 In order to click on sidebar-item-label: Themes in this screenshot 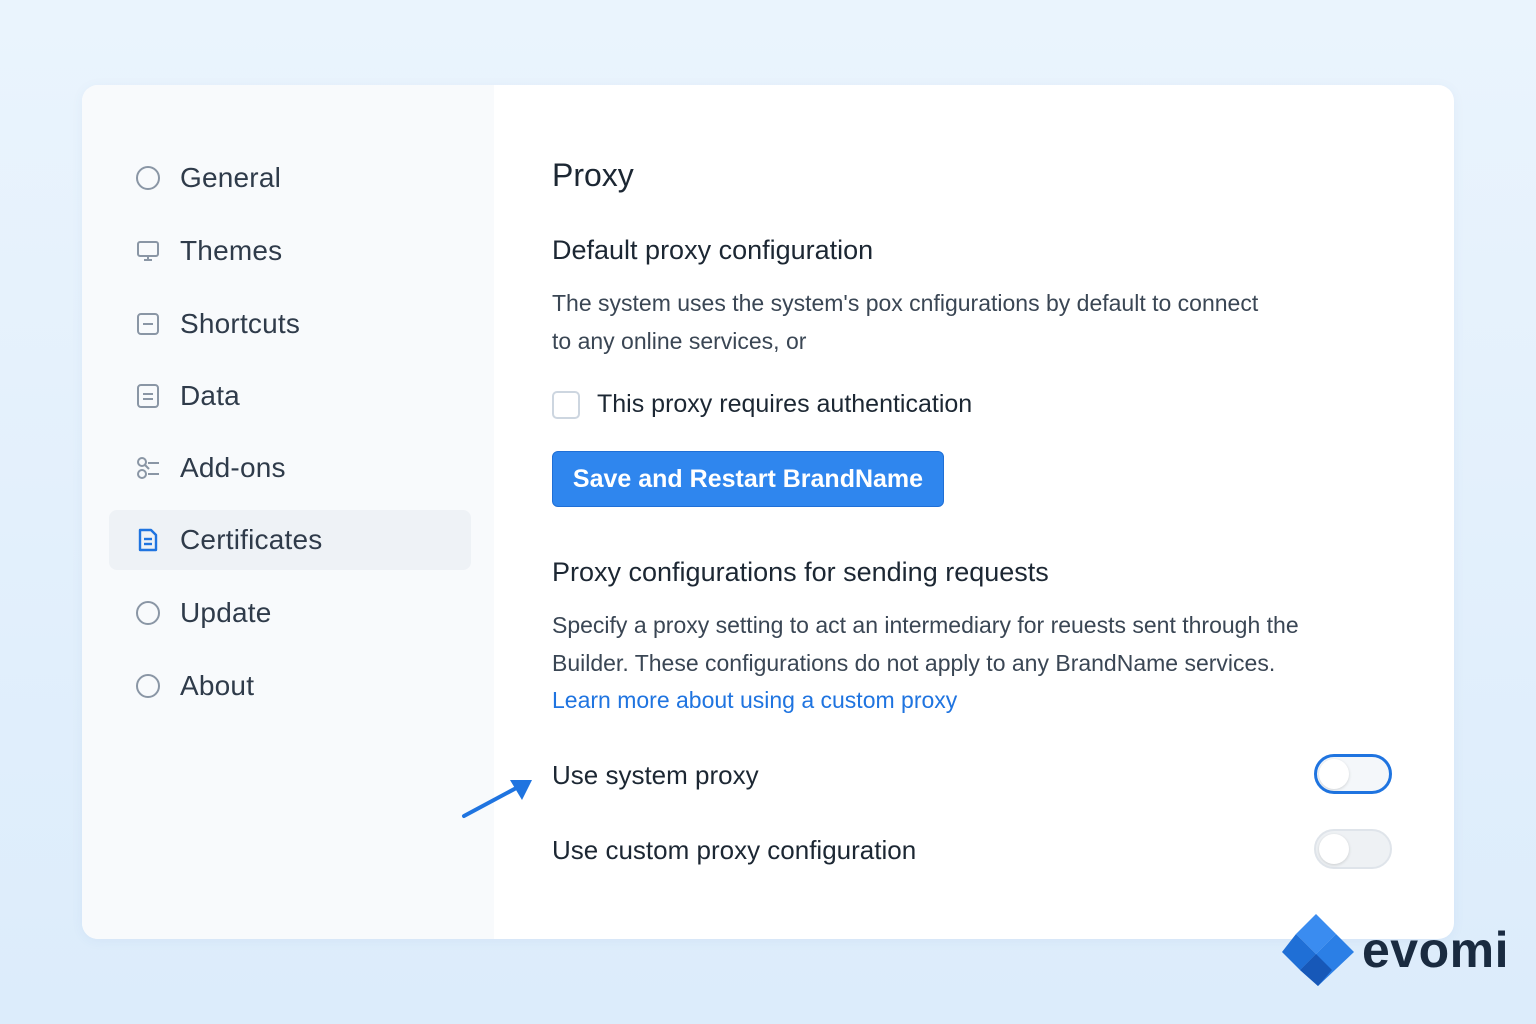, I will do `click(231, 250)`.